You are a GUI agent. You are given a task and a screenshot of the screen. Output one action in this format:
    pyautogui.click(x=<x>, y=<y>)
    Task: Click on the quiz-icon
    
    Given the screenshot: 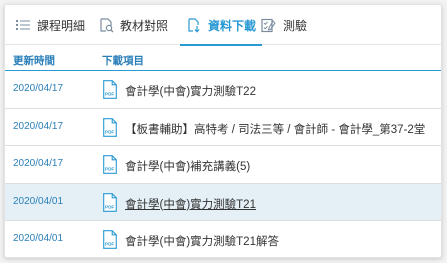 What is the action you would take?
    pyautogui.click(x=269, y=25)
    